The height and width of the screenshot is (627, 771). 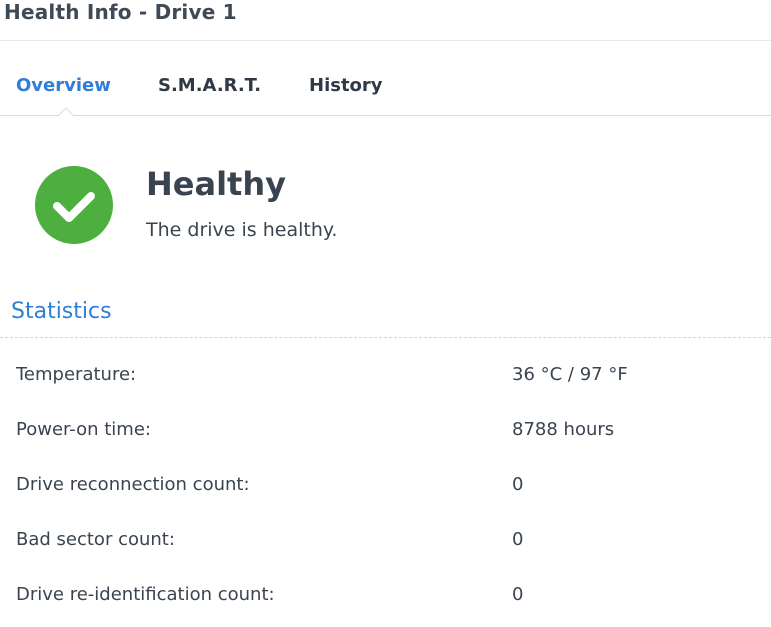 What do you see at coordinates (133, 484) in the screenshot?
I see `stat-label: Drive reconnection count:` at bounding box center [133, 484].